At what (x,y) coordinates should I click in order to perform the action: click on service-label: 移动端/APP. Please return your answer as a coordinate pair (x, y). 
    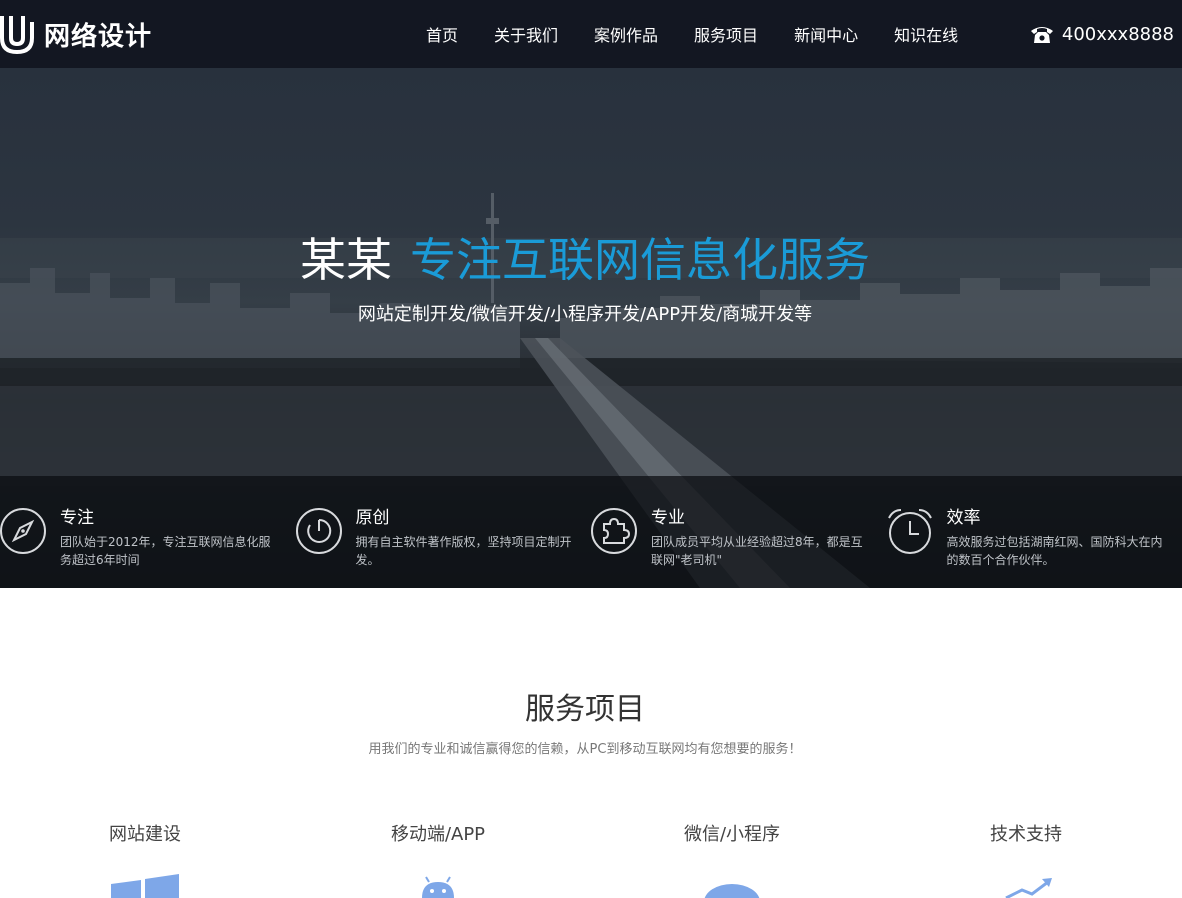
    Looking at the image, I should click on (438, 833).